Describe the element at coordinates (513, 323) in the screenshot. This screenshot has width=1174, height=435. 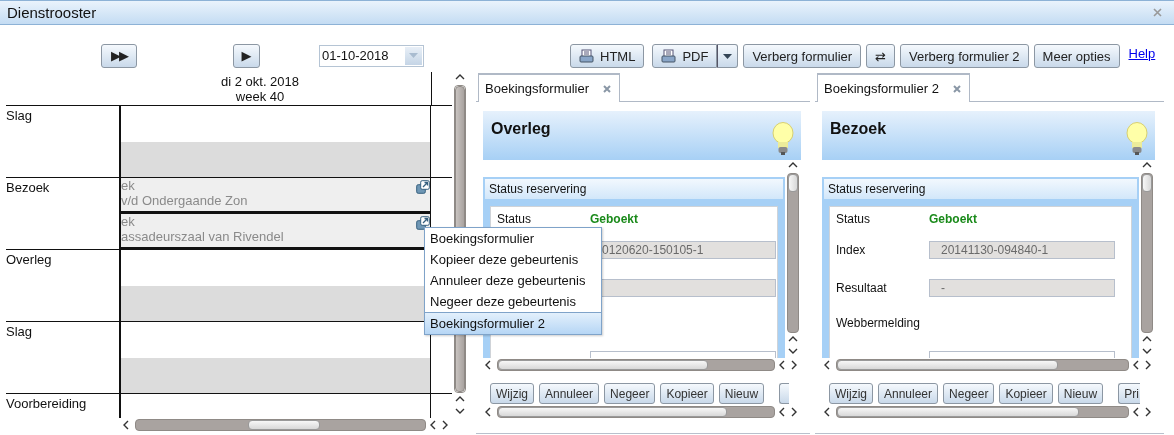
I see `menu-item: Boekingsformulier 2` at that location.